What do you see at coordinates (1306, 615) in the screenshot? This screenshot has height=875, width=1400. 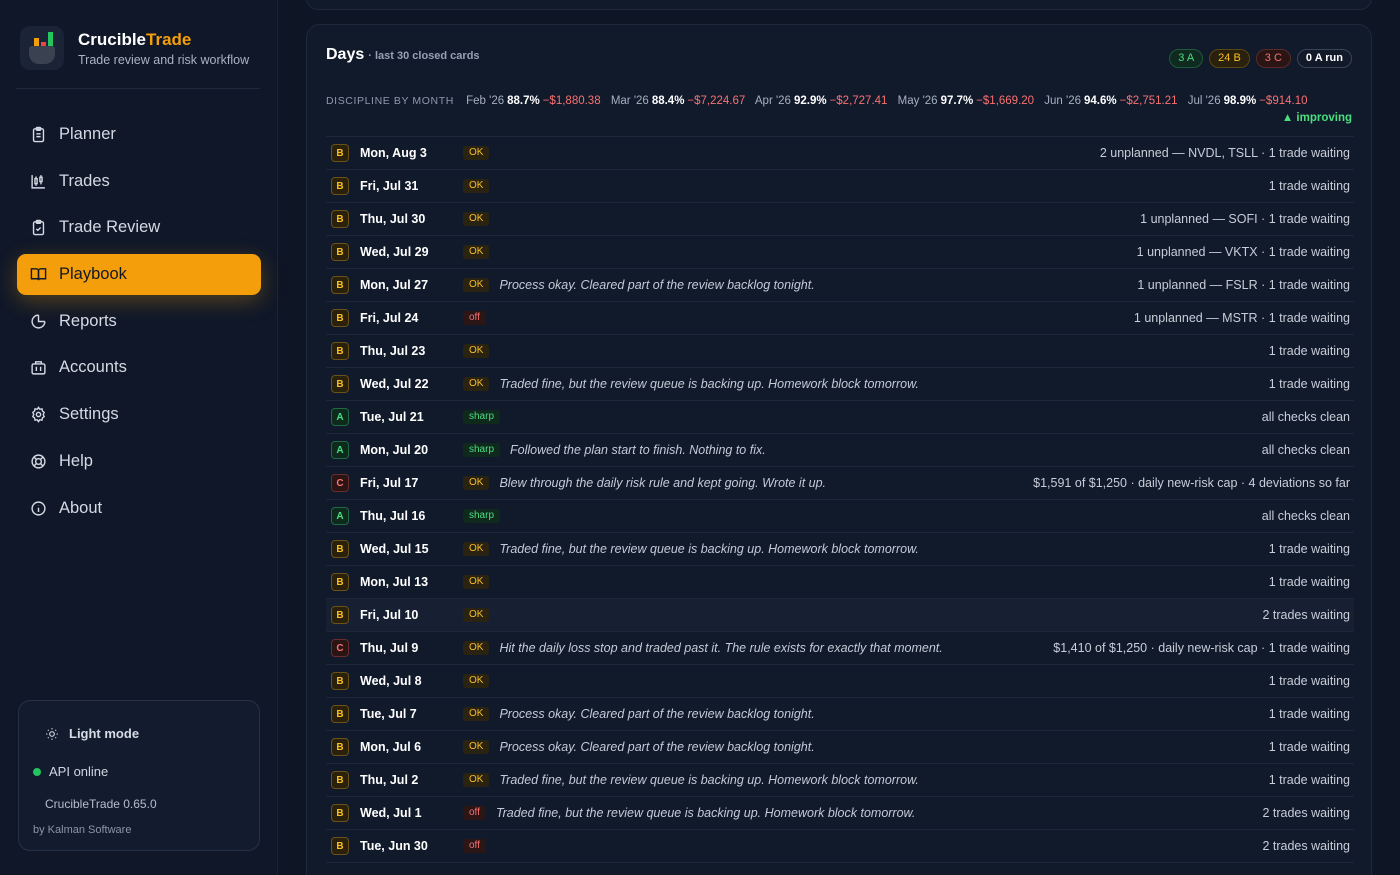 I see `day-status: 2 trades waiting` at bounding box center [1306, 615].